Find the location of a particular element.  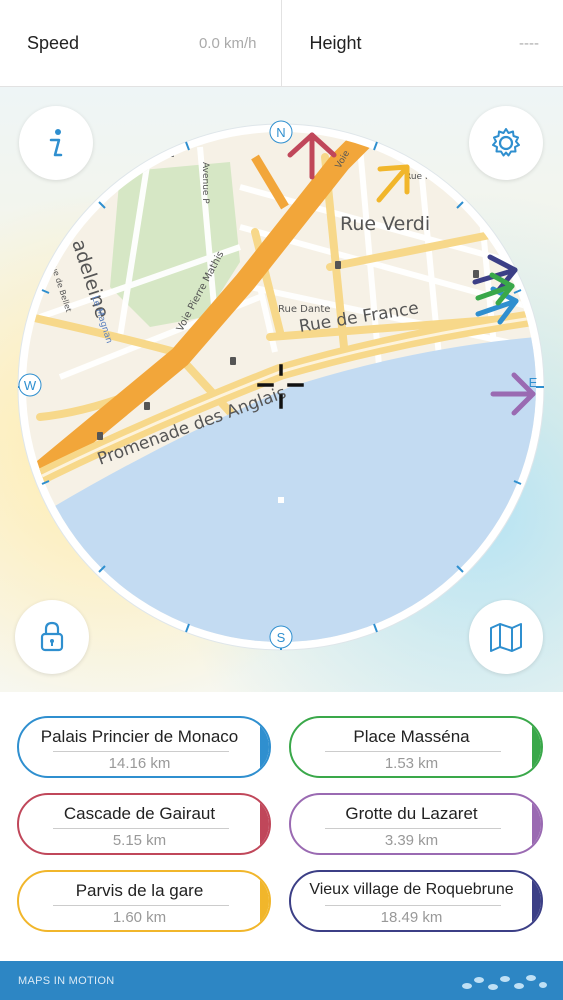

info-icon is located at coordinates (56, 143).